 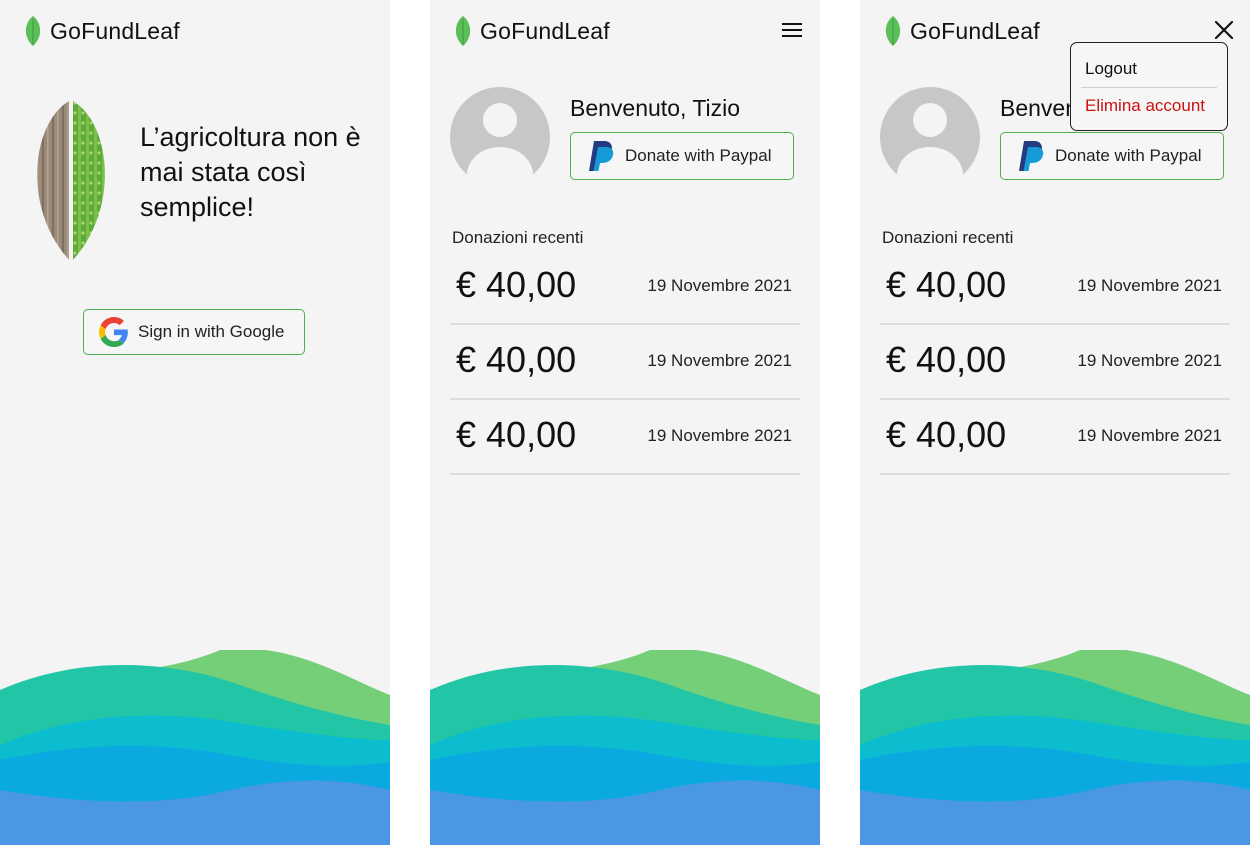 What do you see at coordinates (1145, 106) in the screenshot?
I see `menu-item-delete-account: Elimina account` at bounding box center [1145, 106].